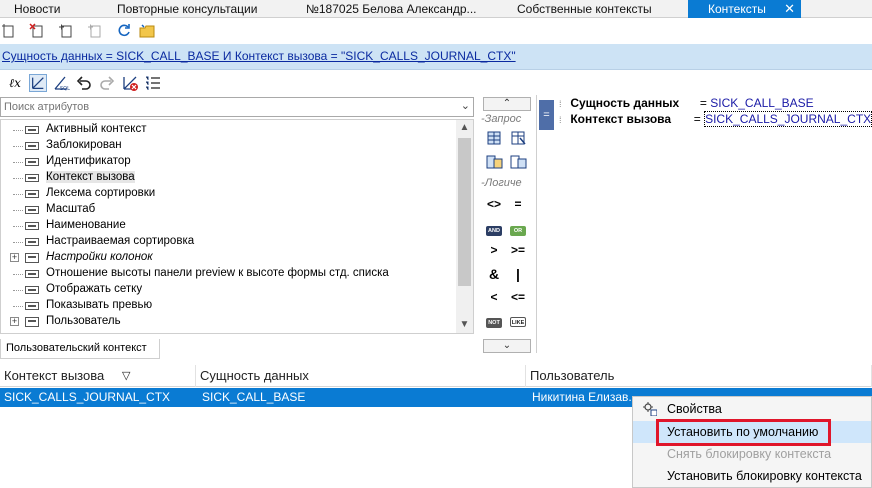 The width and height of the screenshot is (872, 488). I want to click on tree-item: Масштаб, so click(228, 210).